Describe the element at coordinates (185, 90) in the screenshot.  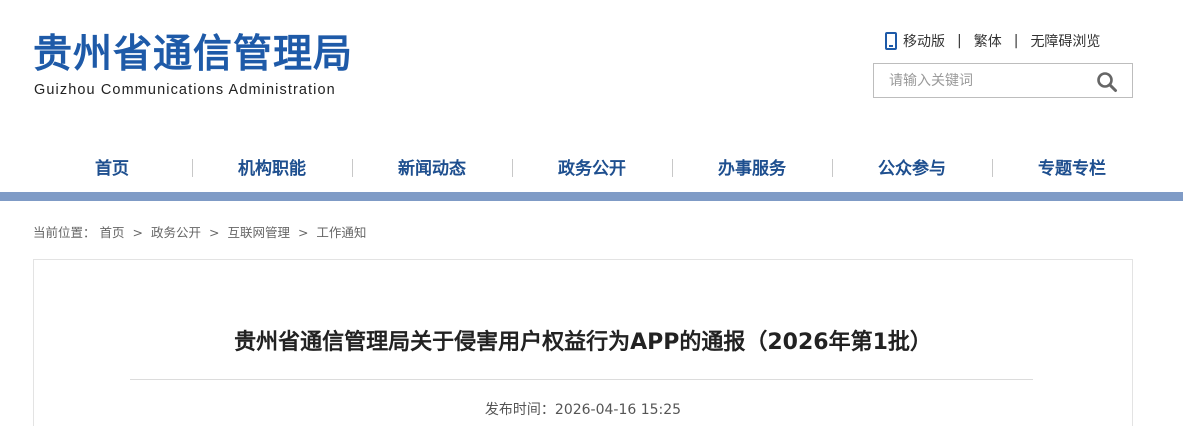
I see `site-logo-subtitle: Guizhou Communications Administration` at that location.